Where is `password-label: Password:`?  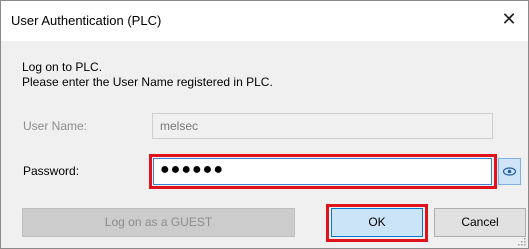
password-label: Password: is located at coordinates (51, 171).